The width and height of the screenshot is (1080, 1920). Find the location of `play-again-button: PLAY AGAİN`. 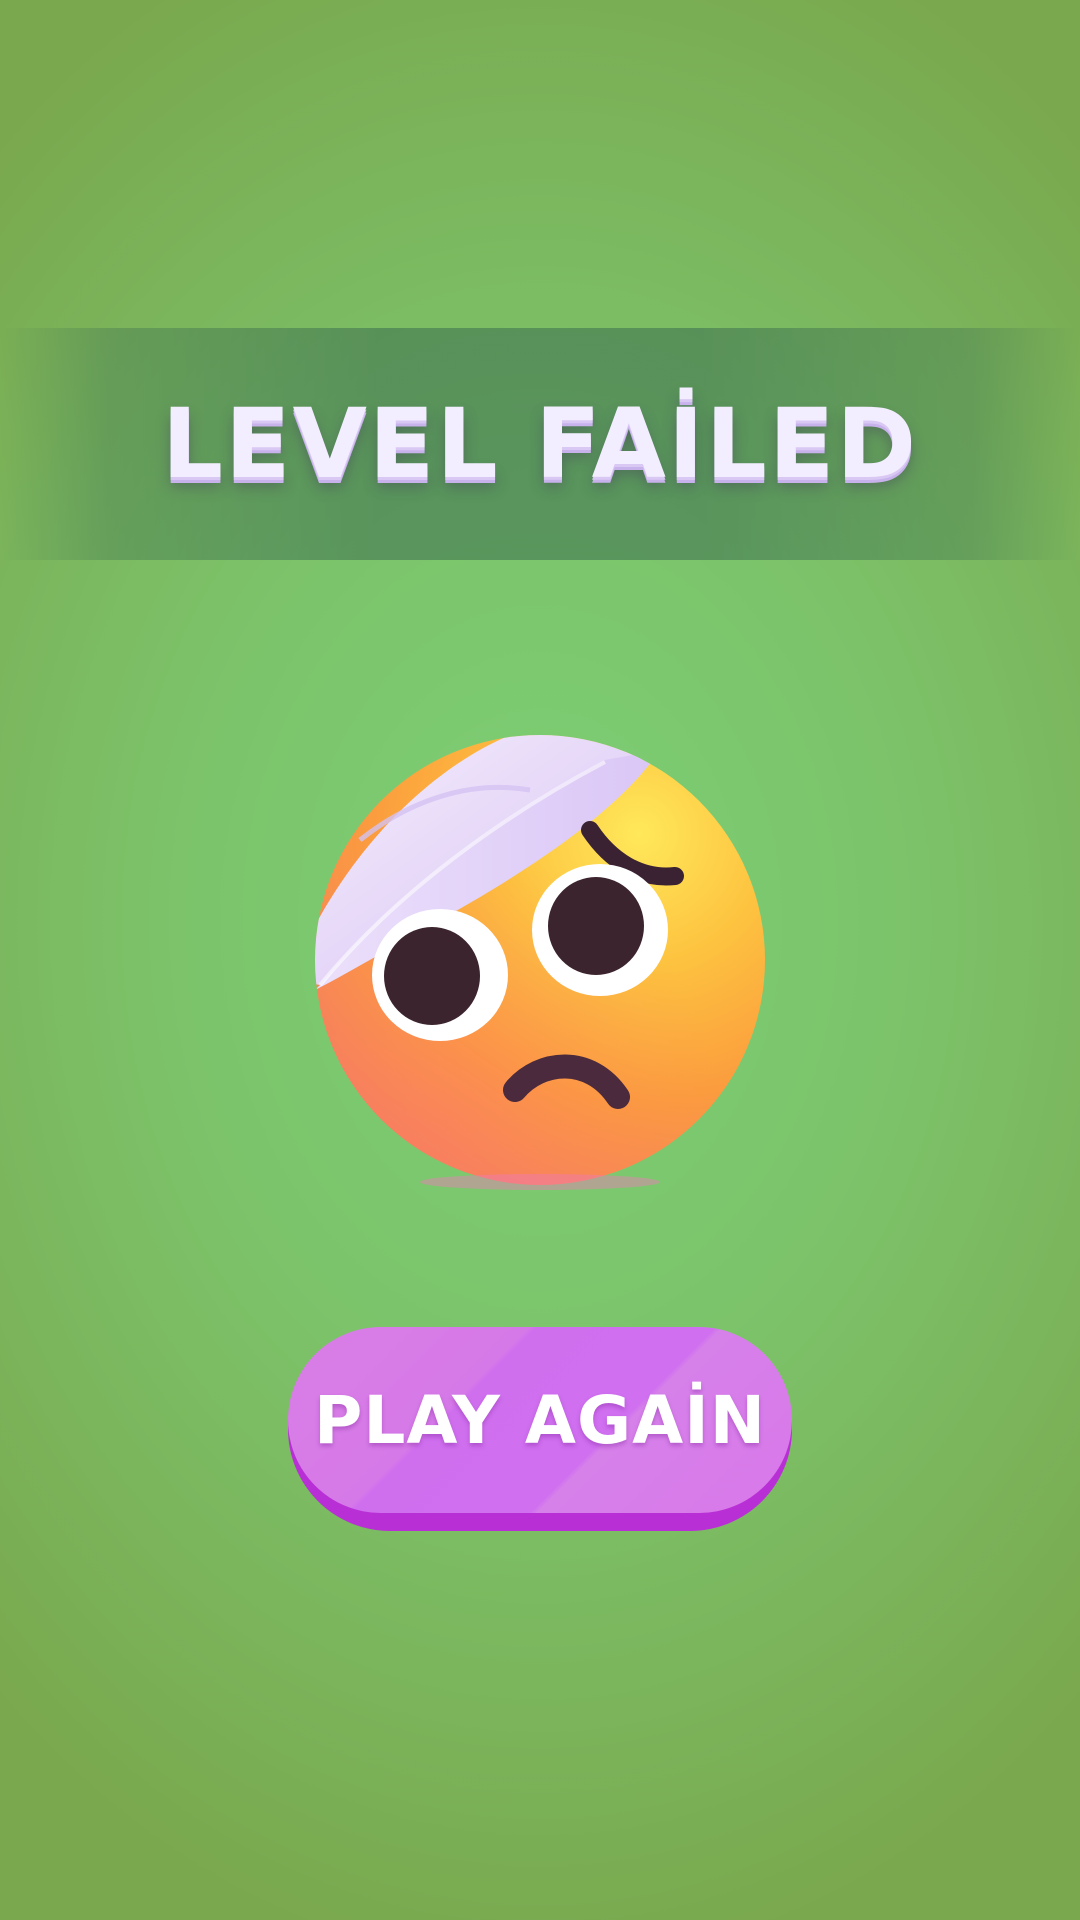

play-again-button: PLAY AGAİN is located at coordinates (540, 1429).